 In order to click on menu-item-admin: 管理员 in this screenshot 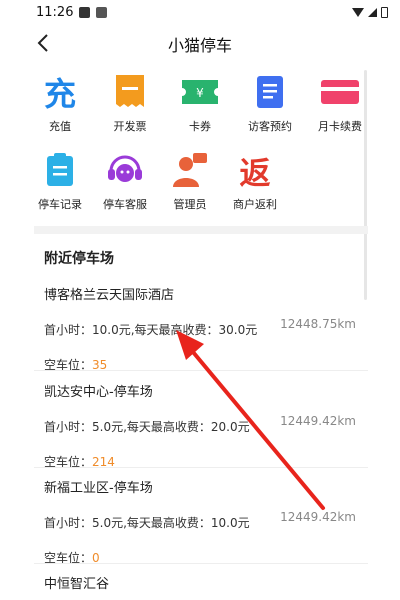, I will do `click(190, 181)`.